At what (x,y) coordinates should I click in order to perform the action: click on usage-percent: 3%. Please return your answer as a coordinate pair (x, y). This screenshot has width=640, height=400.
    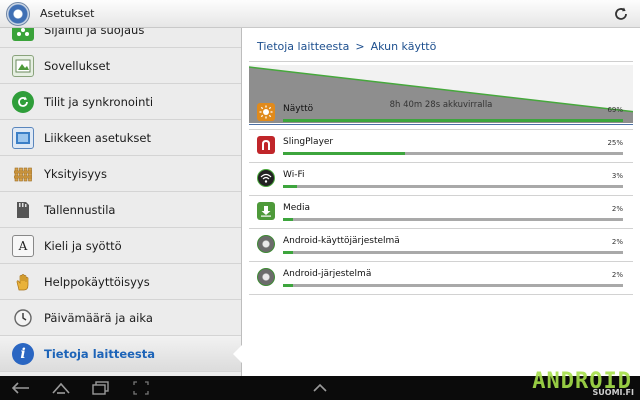
    Looking at the image, I should click on (617, 176).